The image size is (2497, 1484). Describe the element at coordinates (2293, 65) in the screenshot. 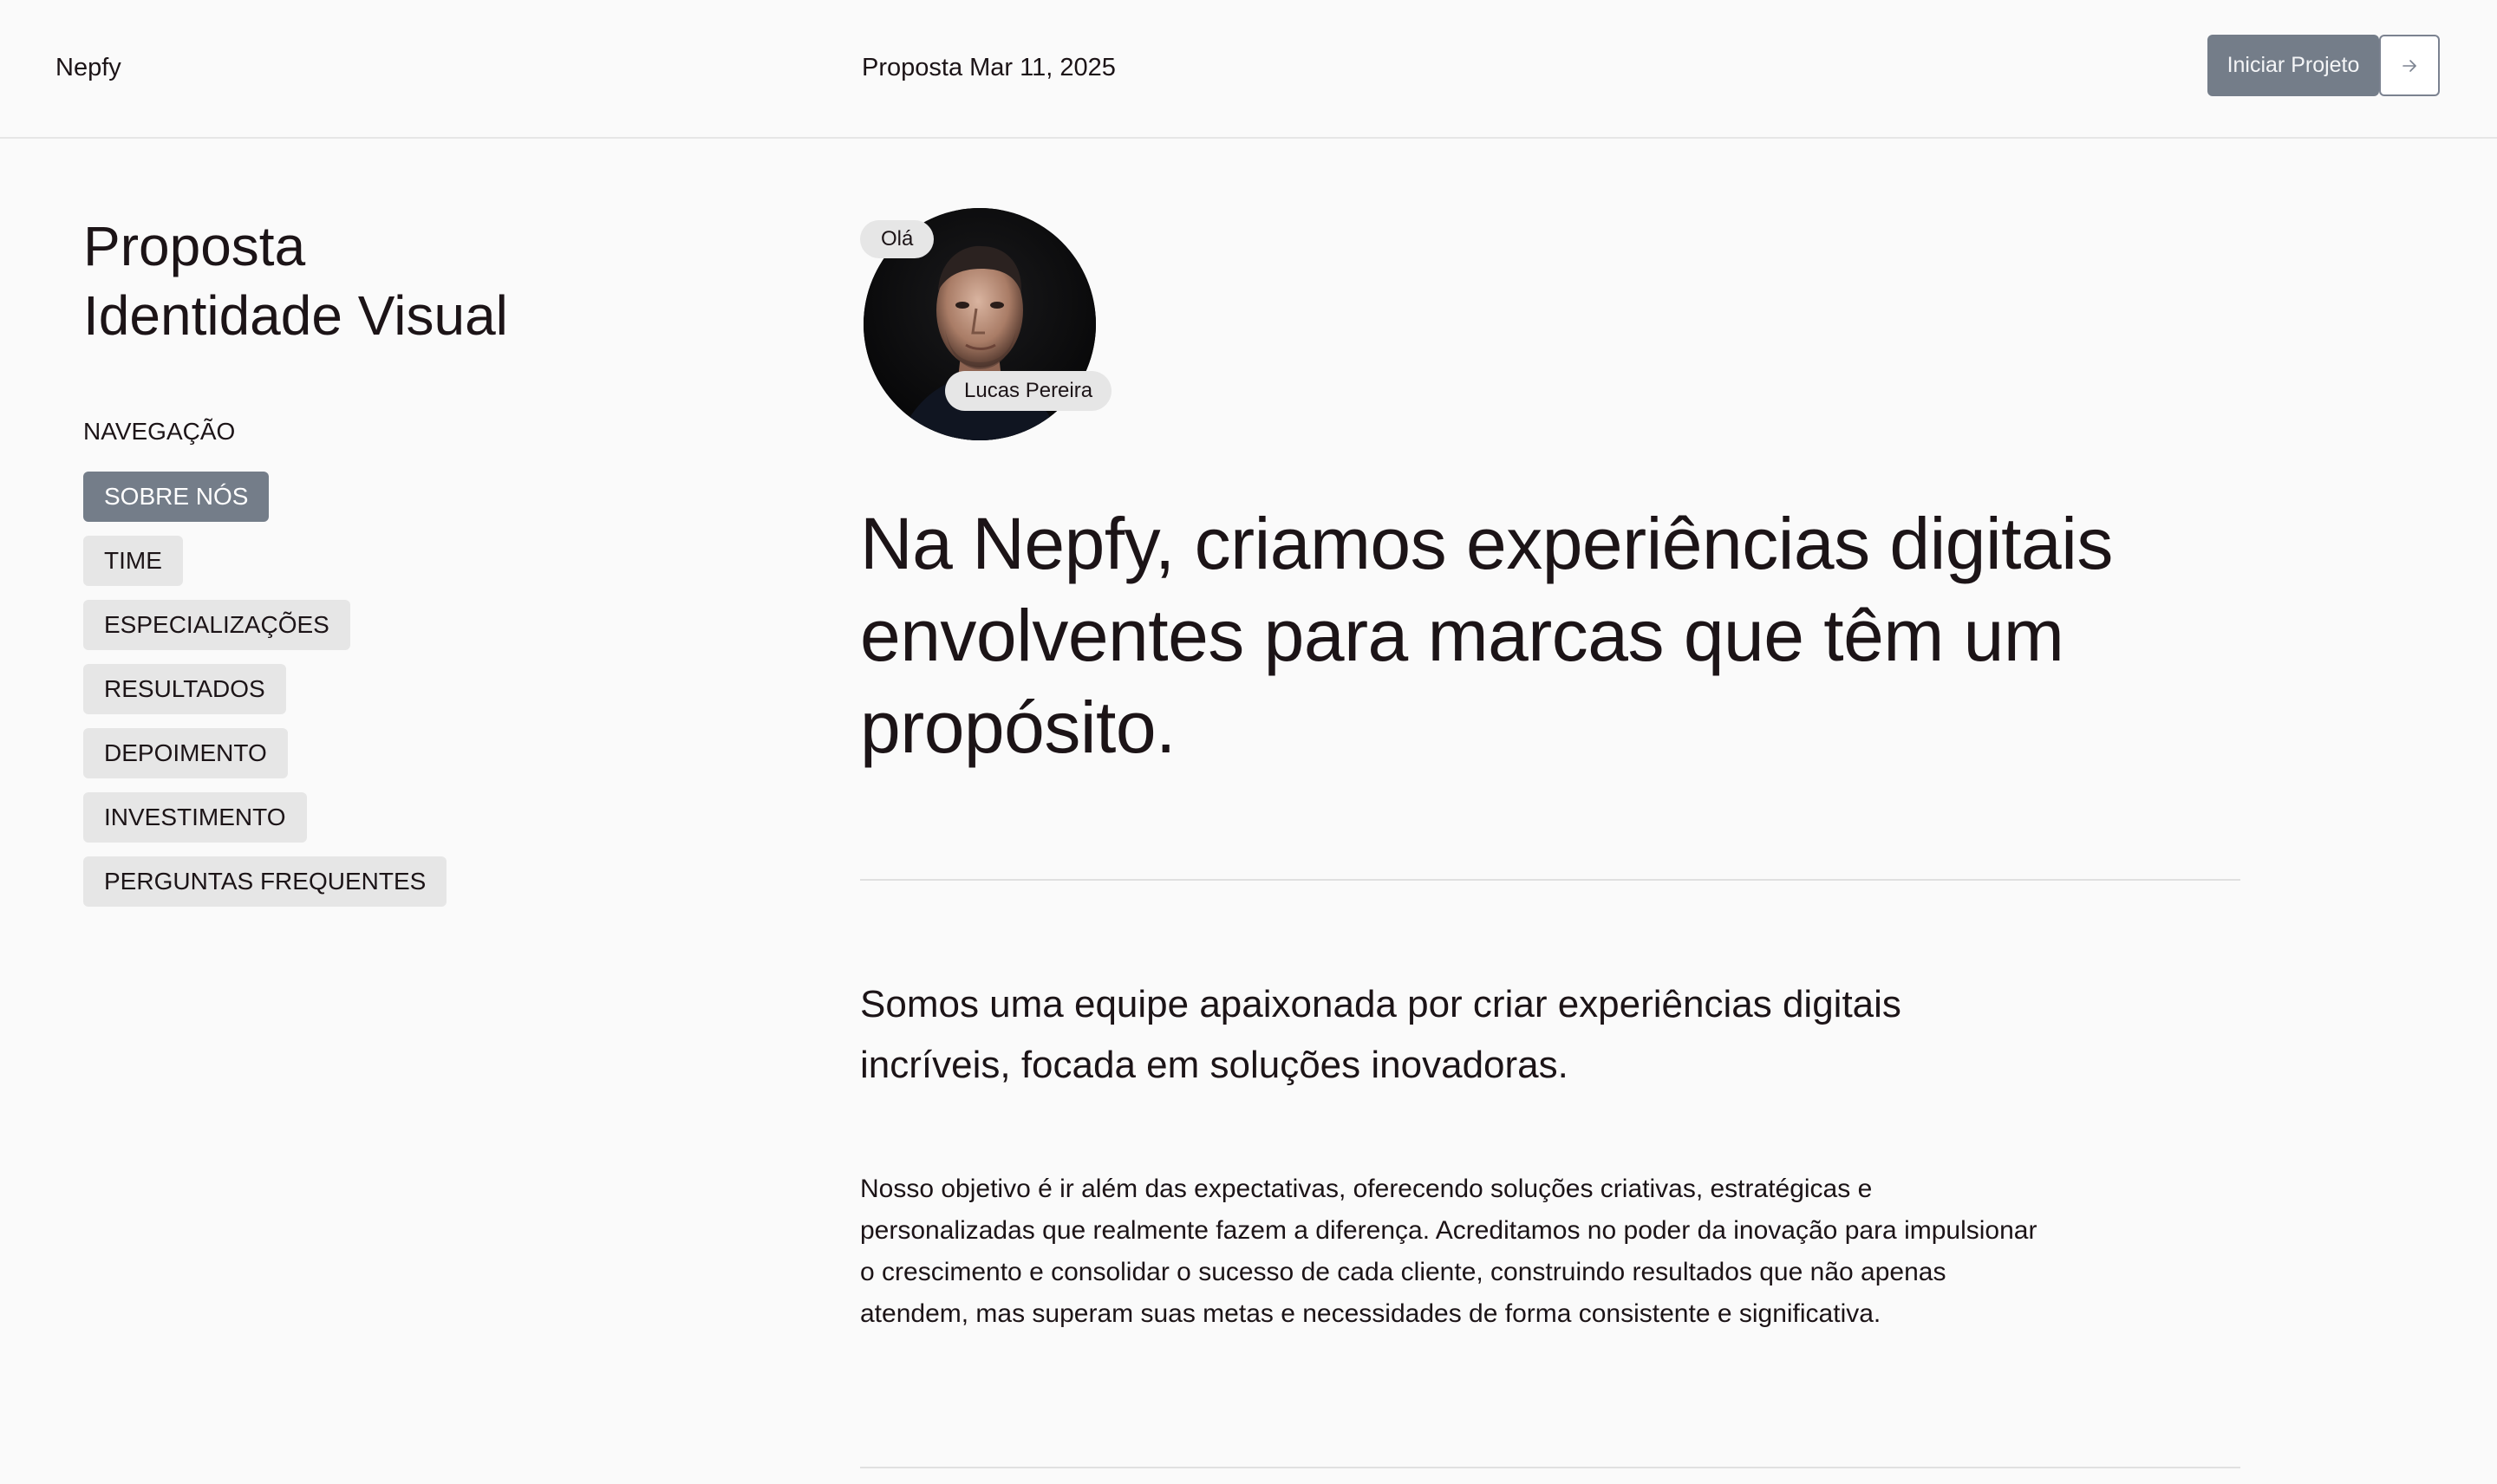

I see `start-project-button: Iniciar Projeto` at that location.